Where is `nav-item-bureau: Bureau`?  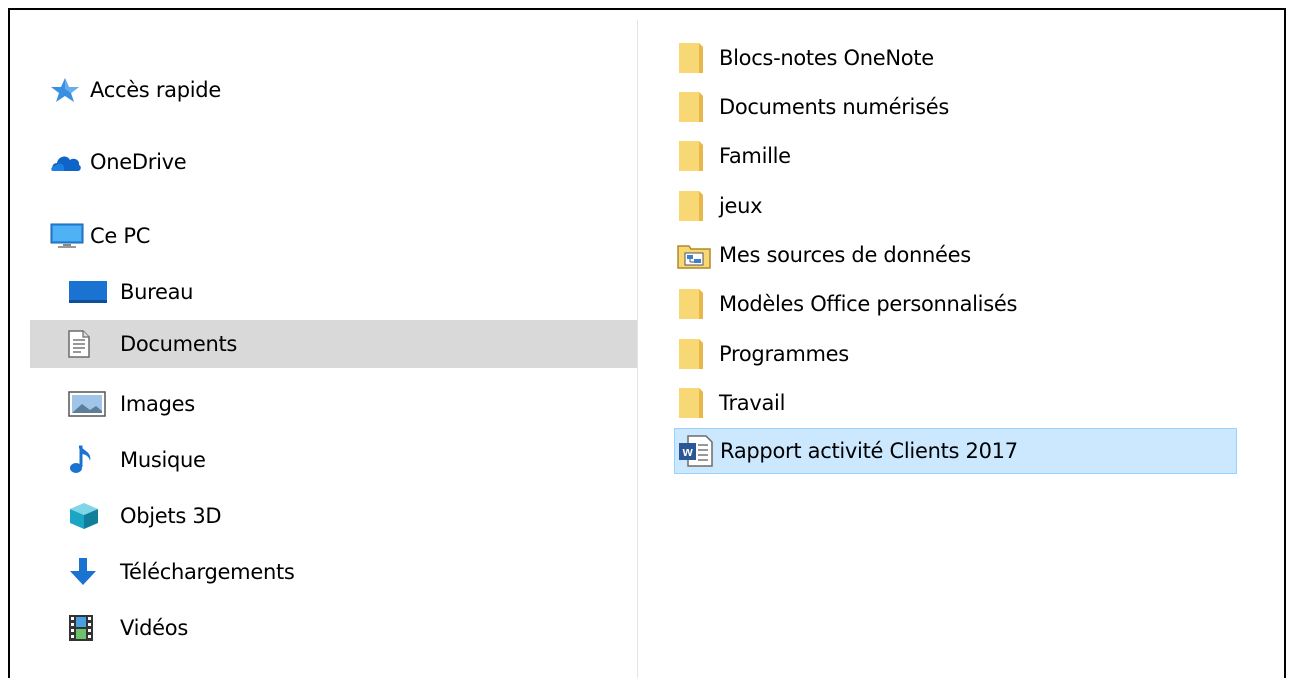 nav-item-bureau: Bureau is located at coordinates (130, 292).